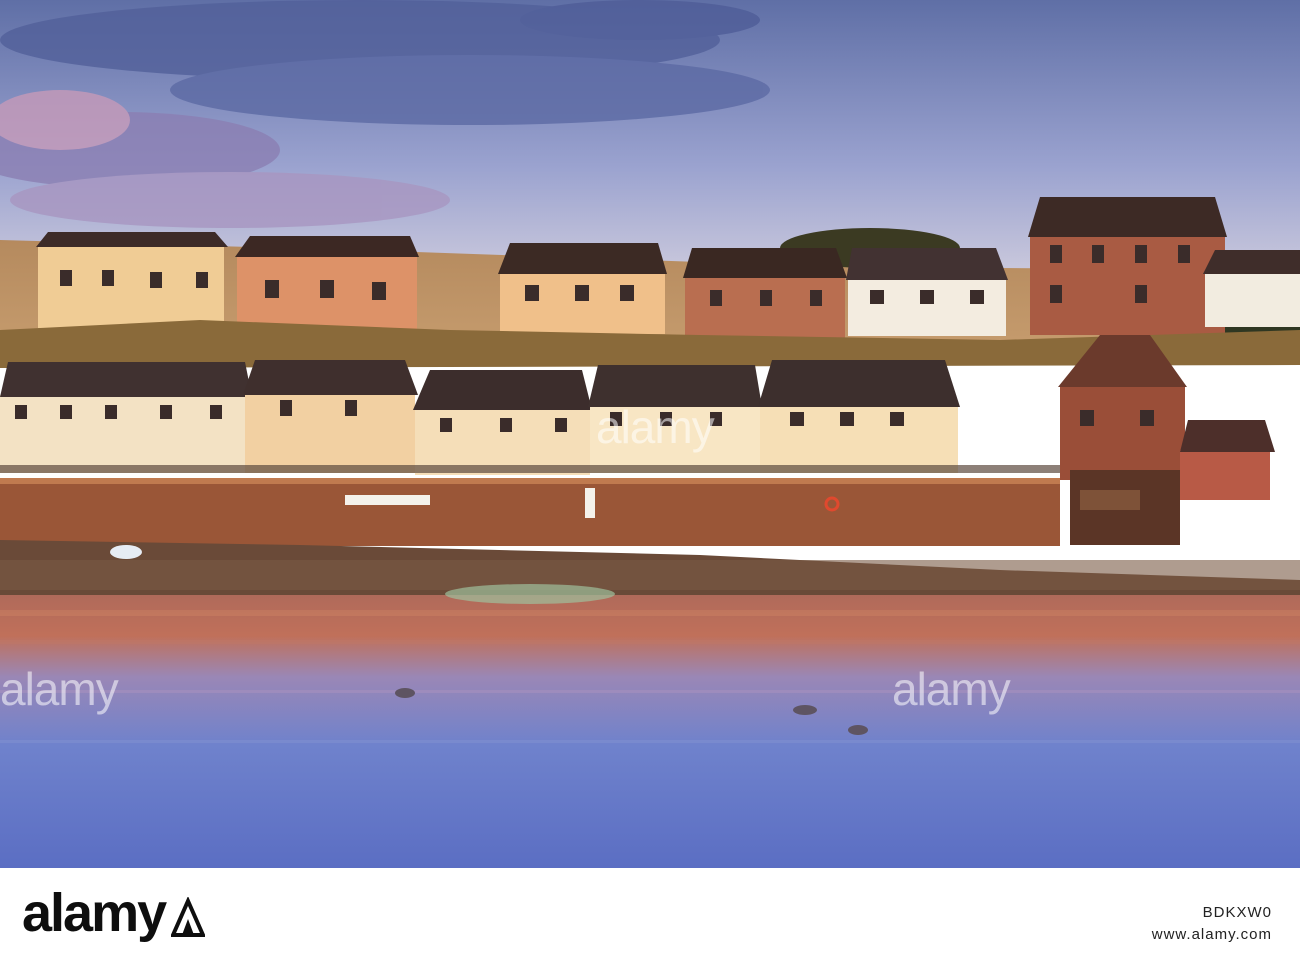 This screenshot has height=956, width=1300. I want to click on motion-blurred-boat, so click(530, 594).